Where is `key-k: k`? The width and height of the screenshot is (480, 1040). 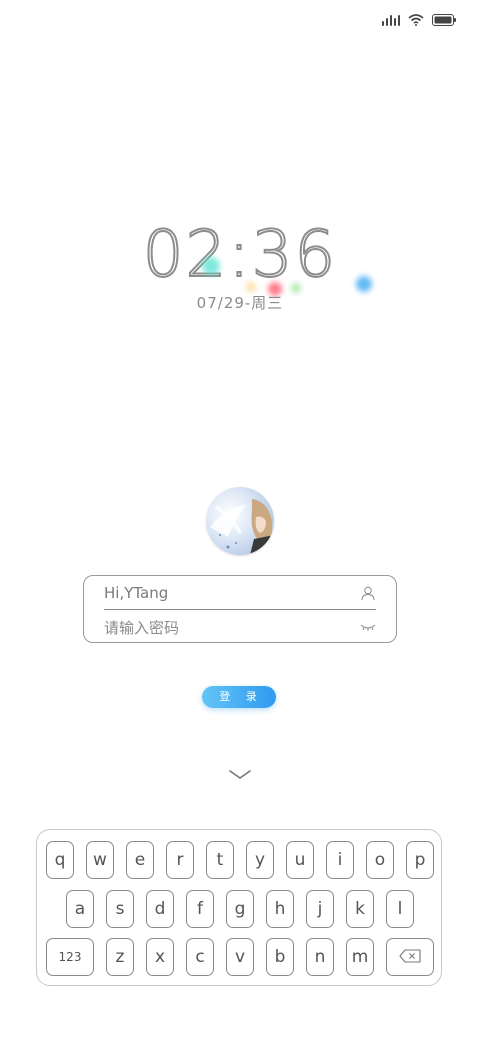 key-k: k is located at coordinates (360, 909).